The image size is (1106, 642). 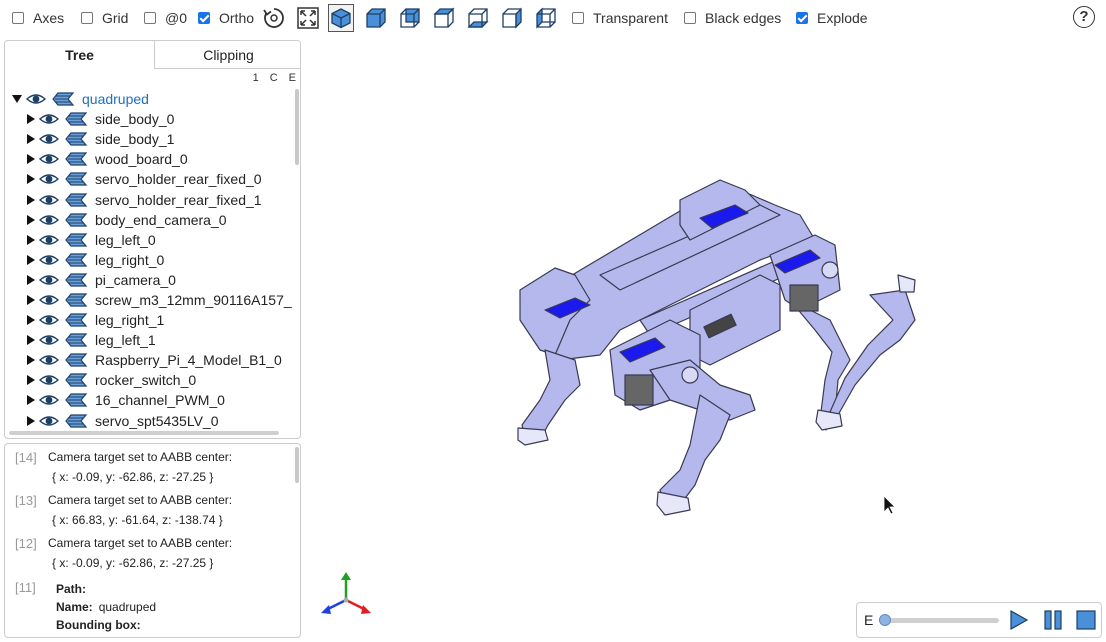 What do you see at coordinates (341, 18) in the screenshot?
I see `iso-view-button` at bounding box center [341, 18].